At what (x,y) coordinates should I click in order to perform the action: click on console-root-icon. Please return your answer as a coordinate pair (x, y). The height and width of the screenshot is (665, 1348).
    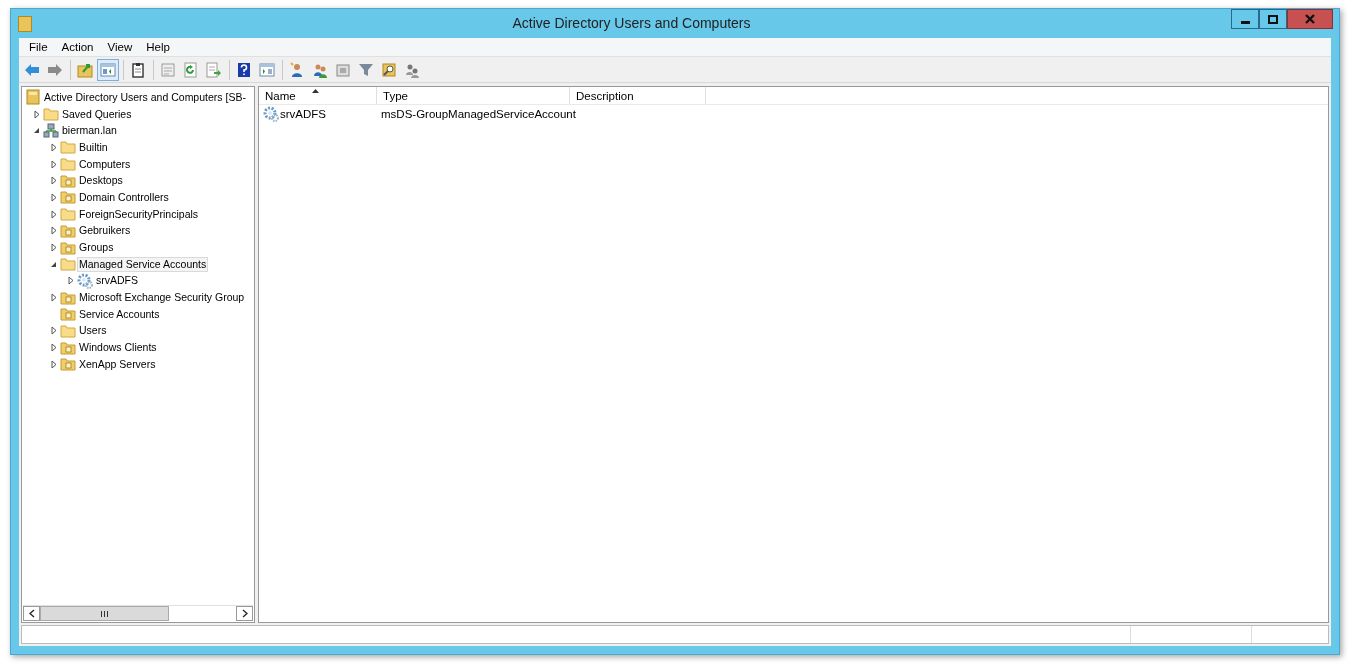
    Looking at the image, I should click on (33, 97).